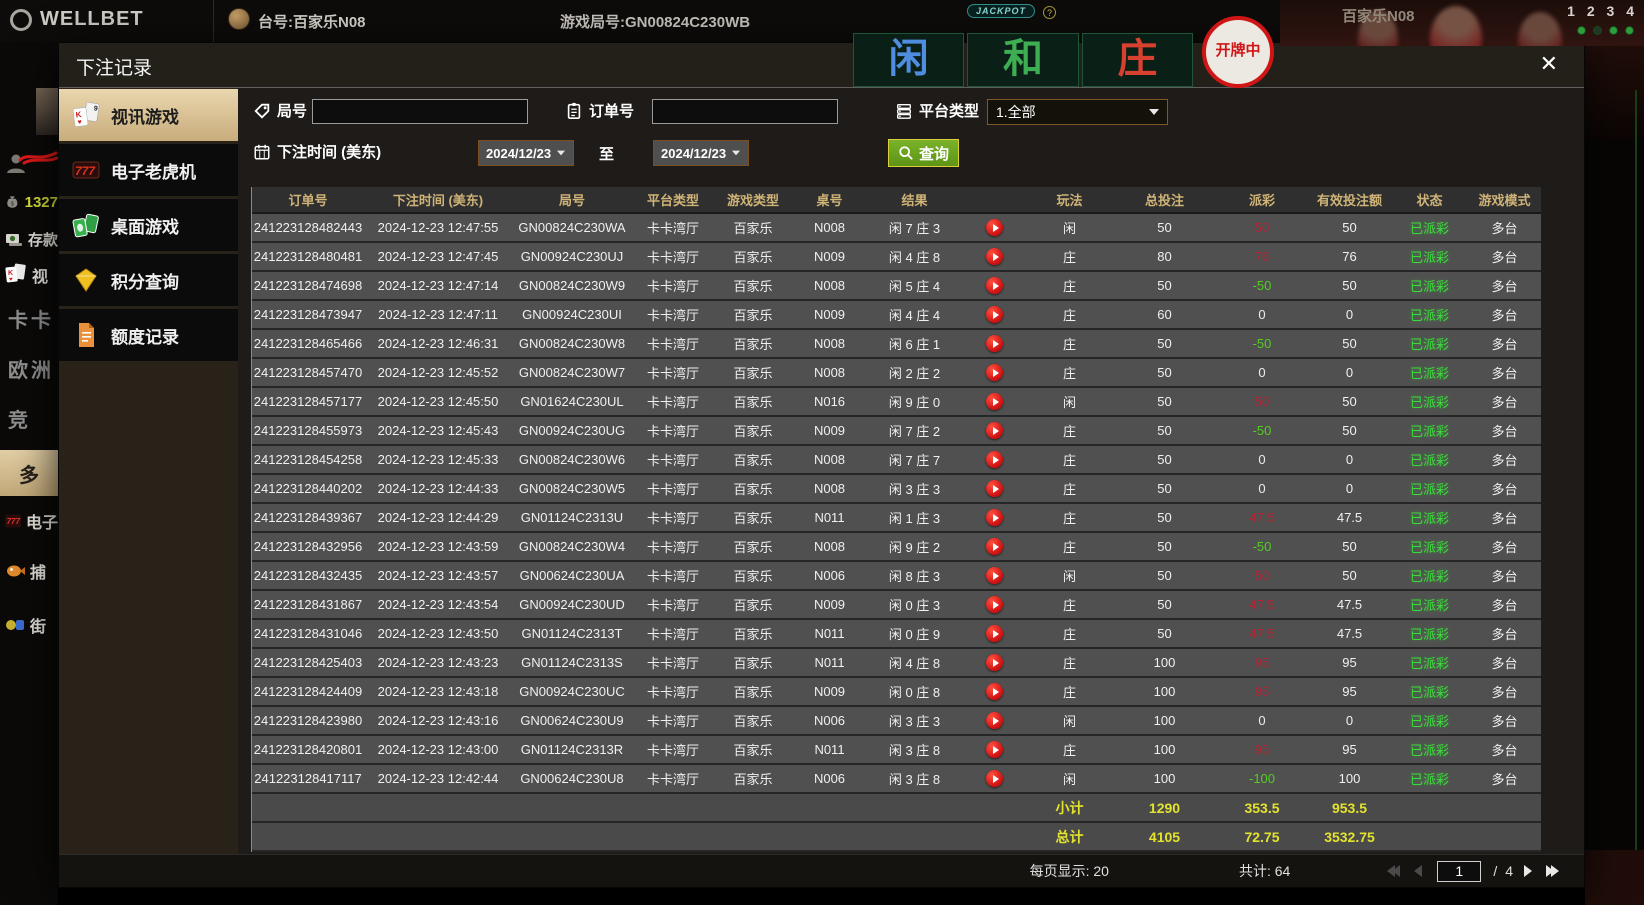 Image resolution: width=1644 pixels, height=905 pixels. Describe the element at coordinates (909, 60) in the screenshot. I see `bet-zone-player: 闲` at that location.